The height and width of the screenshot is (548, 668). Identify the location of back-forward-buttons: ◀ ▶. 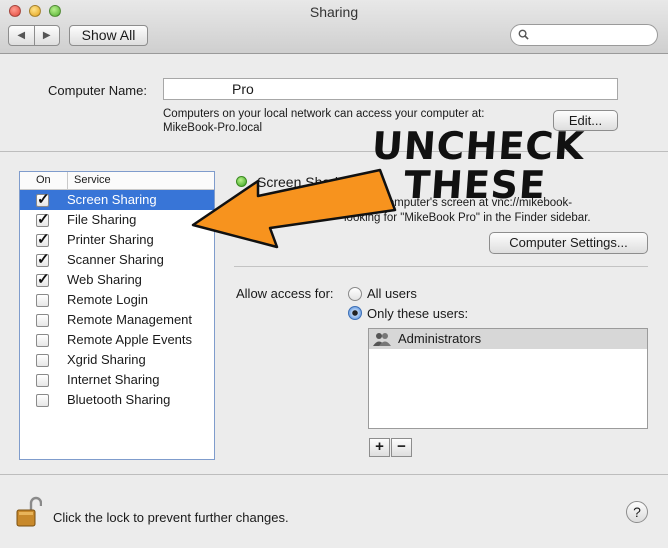
(34, 35).